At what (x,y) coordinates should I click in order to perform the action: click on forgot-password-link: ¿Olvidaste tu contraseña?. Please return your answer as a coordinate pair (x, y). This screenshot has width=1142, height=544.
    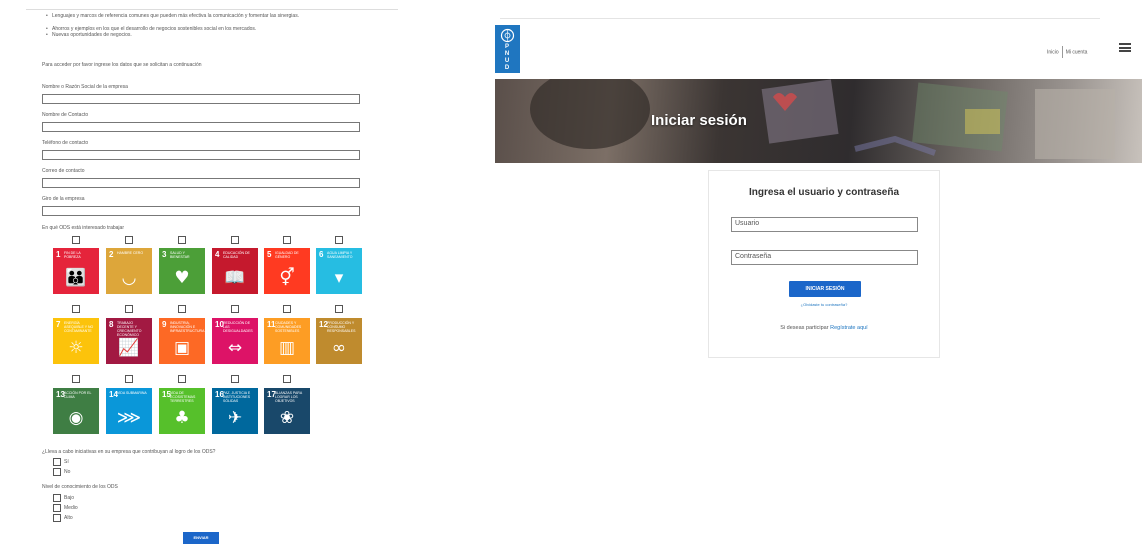
    Looking at the image, I should click on (824, 304).